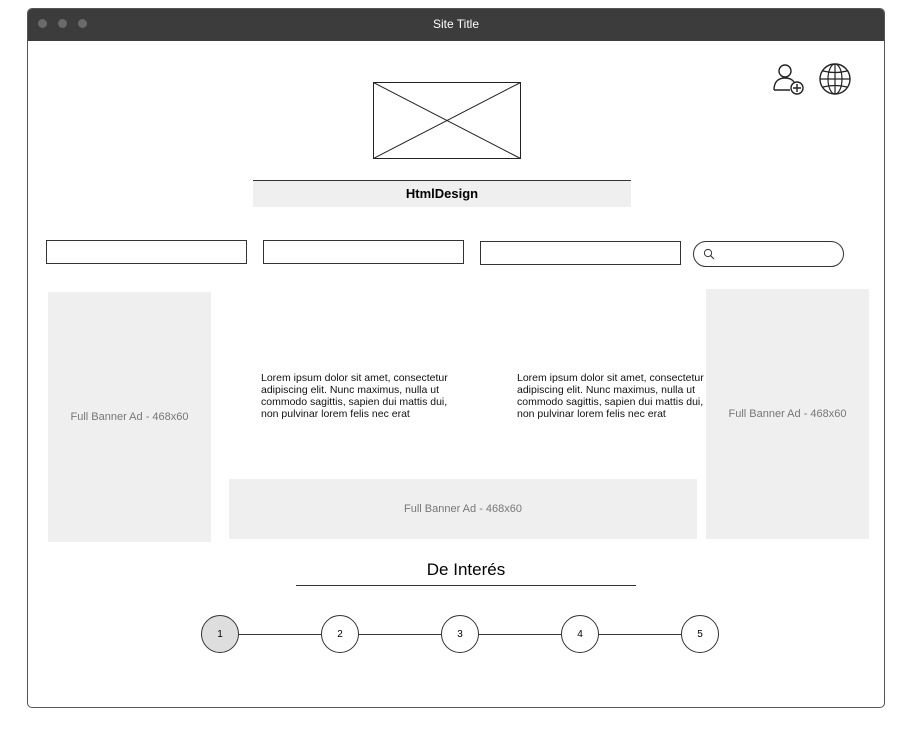  I want to click on right-banner-ad: Full Banner Ad - 468x60, so click(787, 414).